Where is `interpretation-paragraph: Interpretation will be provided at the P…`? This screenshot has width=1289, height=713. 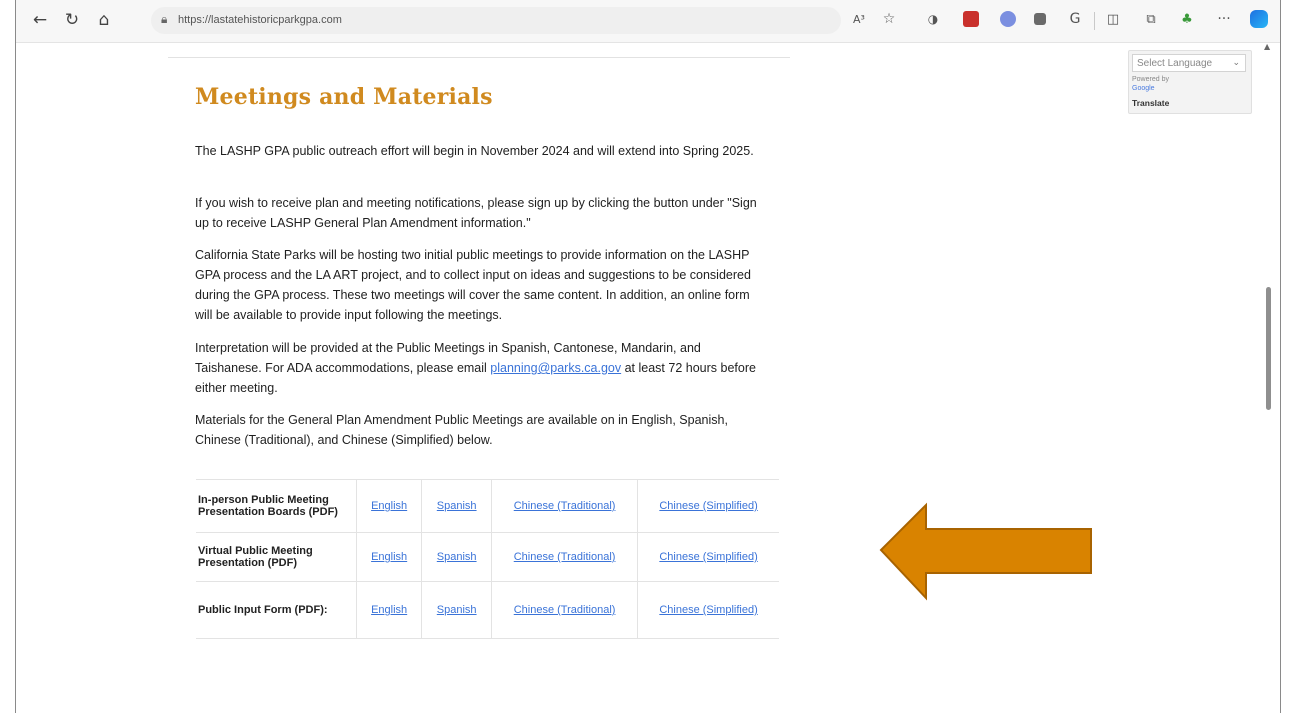 interpretation-paragraph: Interpretation will be provided at the P… is located at coordinates (482, 368).